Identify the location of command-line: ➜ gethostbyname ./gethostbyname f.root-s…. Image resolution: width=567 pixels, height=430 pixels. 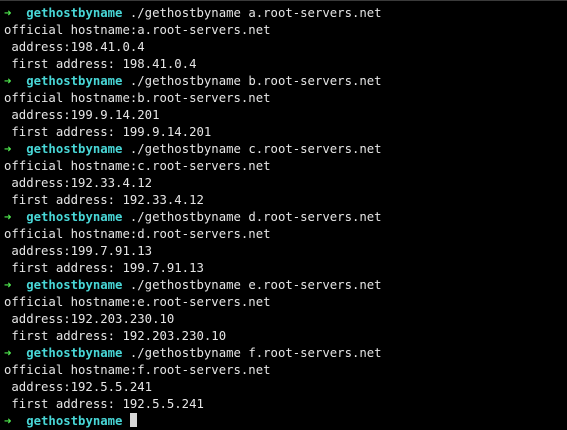
(285, 353).